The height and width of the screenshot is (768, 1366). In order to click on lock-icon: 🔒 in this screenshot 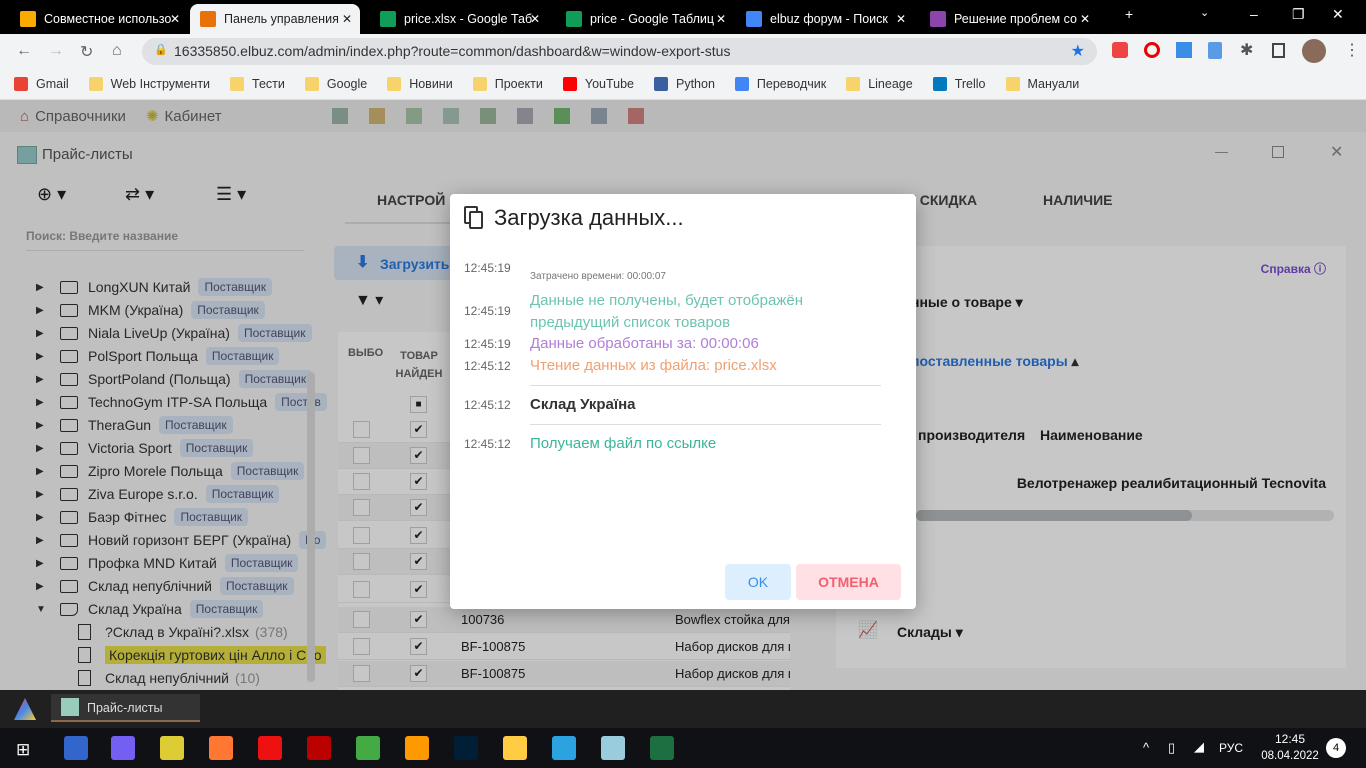, I will do `click(161, 50)`.